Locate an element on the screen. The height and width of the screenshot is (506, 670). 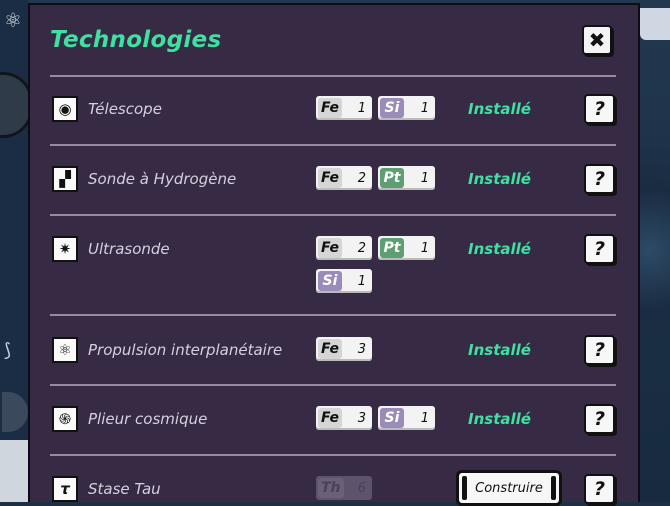
build-button: Construire is located at coordinates (509, 488).